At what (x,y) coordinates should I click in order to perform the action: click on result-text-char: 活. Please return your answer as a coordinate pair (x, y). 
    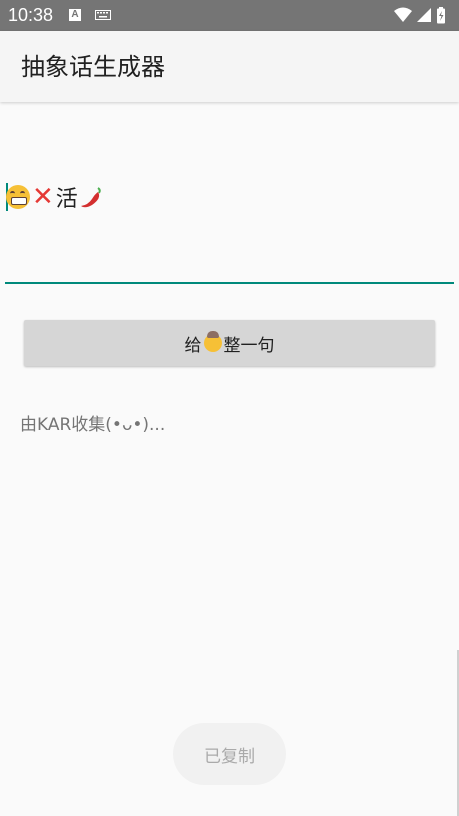
    Looking at the image, I should click on (66, 199).